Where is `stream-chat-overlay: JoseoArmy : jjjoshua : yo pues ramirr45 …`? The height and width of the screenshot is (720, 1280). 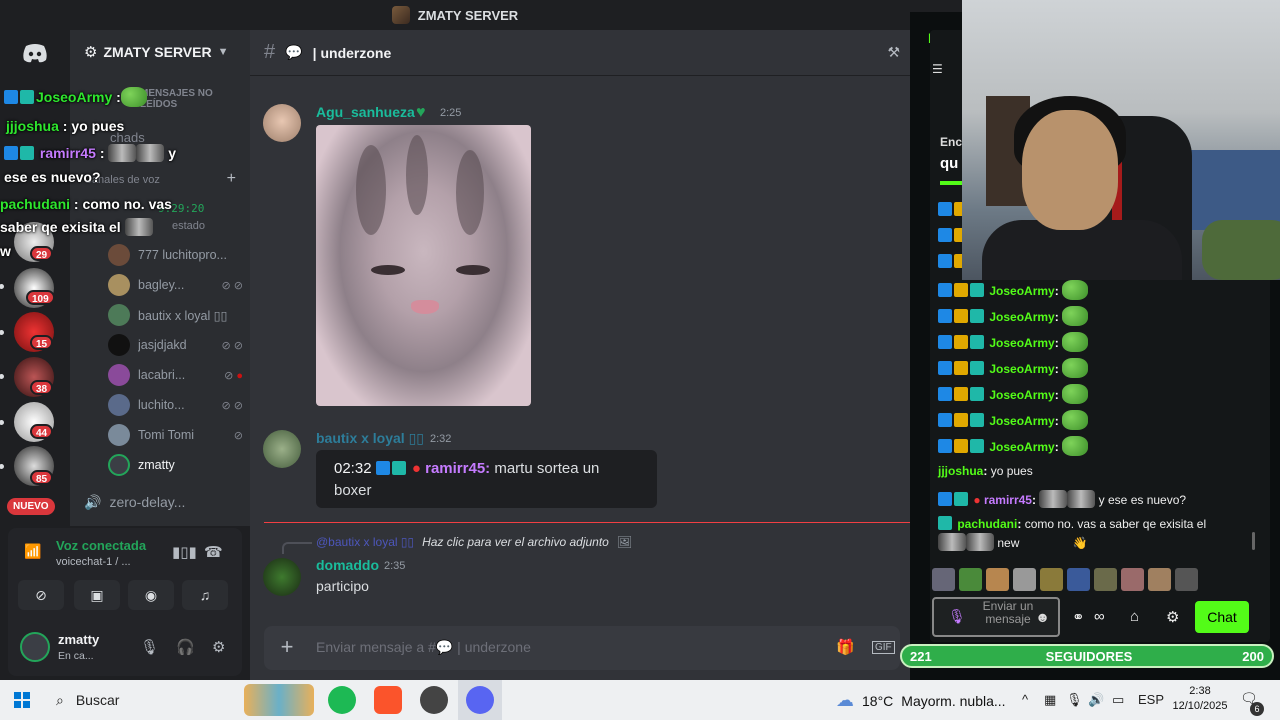
stream-chat-overlay: JoseoArmy : jjjoshua : yo pues ramirr45 … is located at coordinates (106, 173).